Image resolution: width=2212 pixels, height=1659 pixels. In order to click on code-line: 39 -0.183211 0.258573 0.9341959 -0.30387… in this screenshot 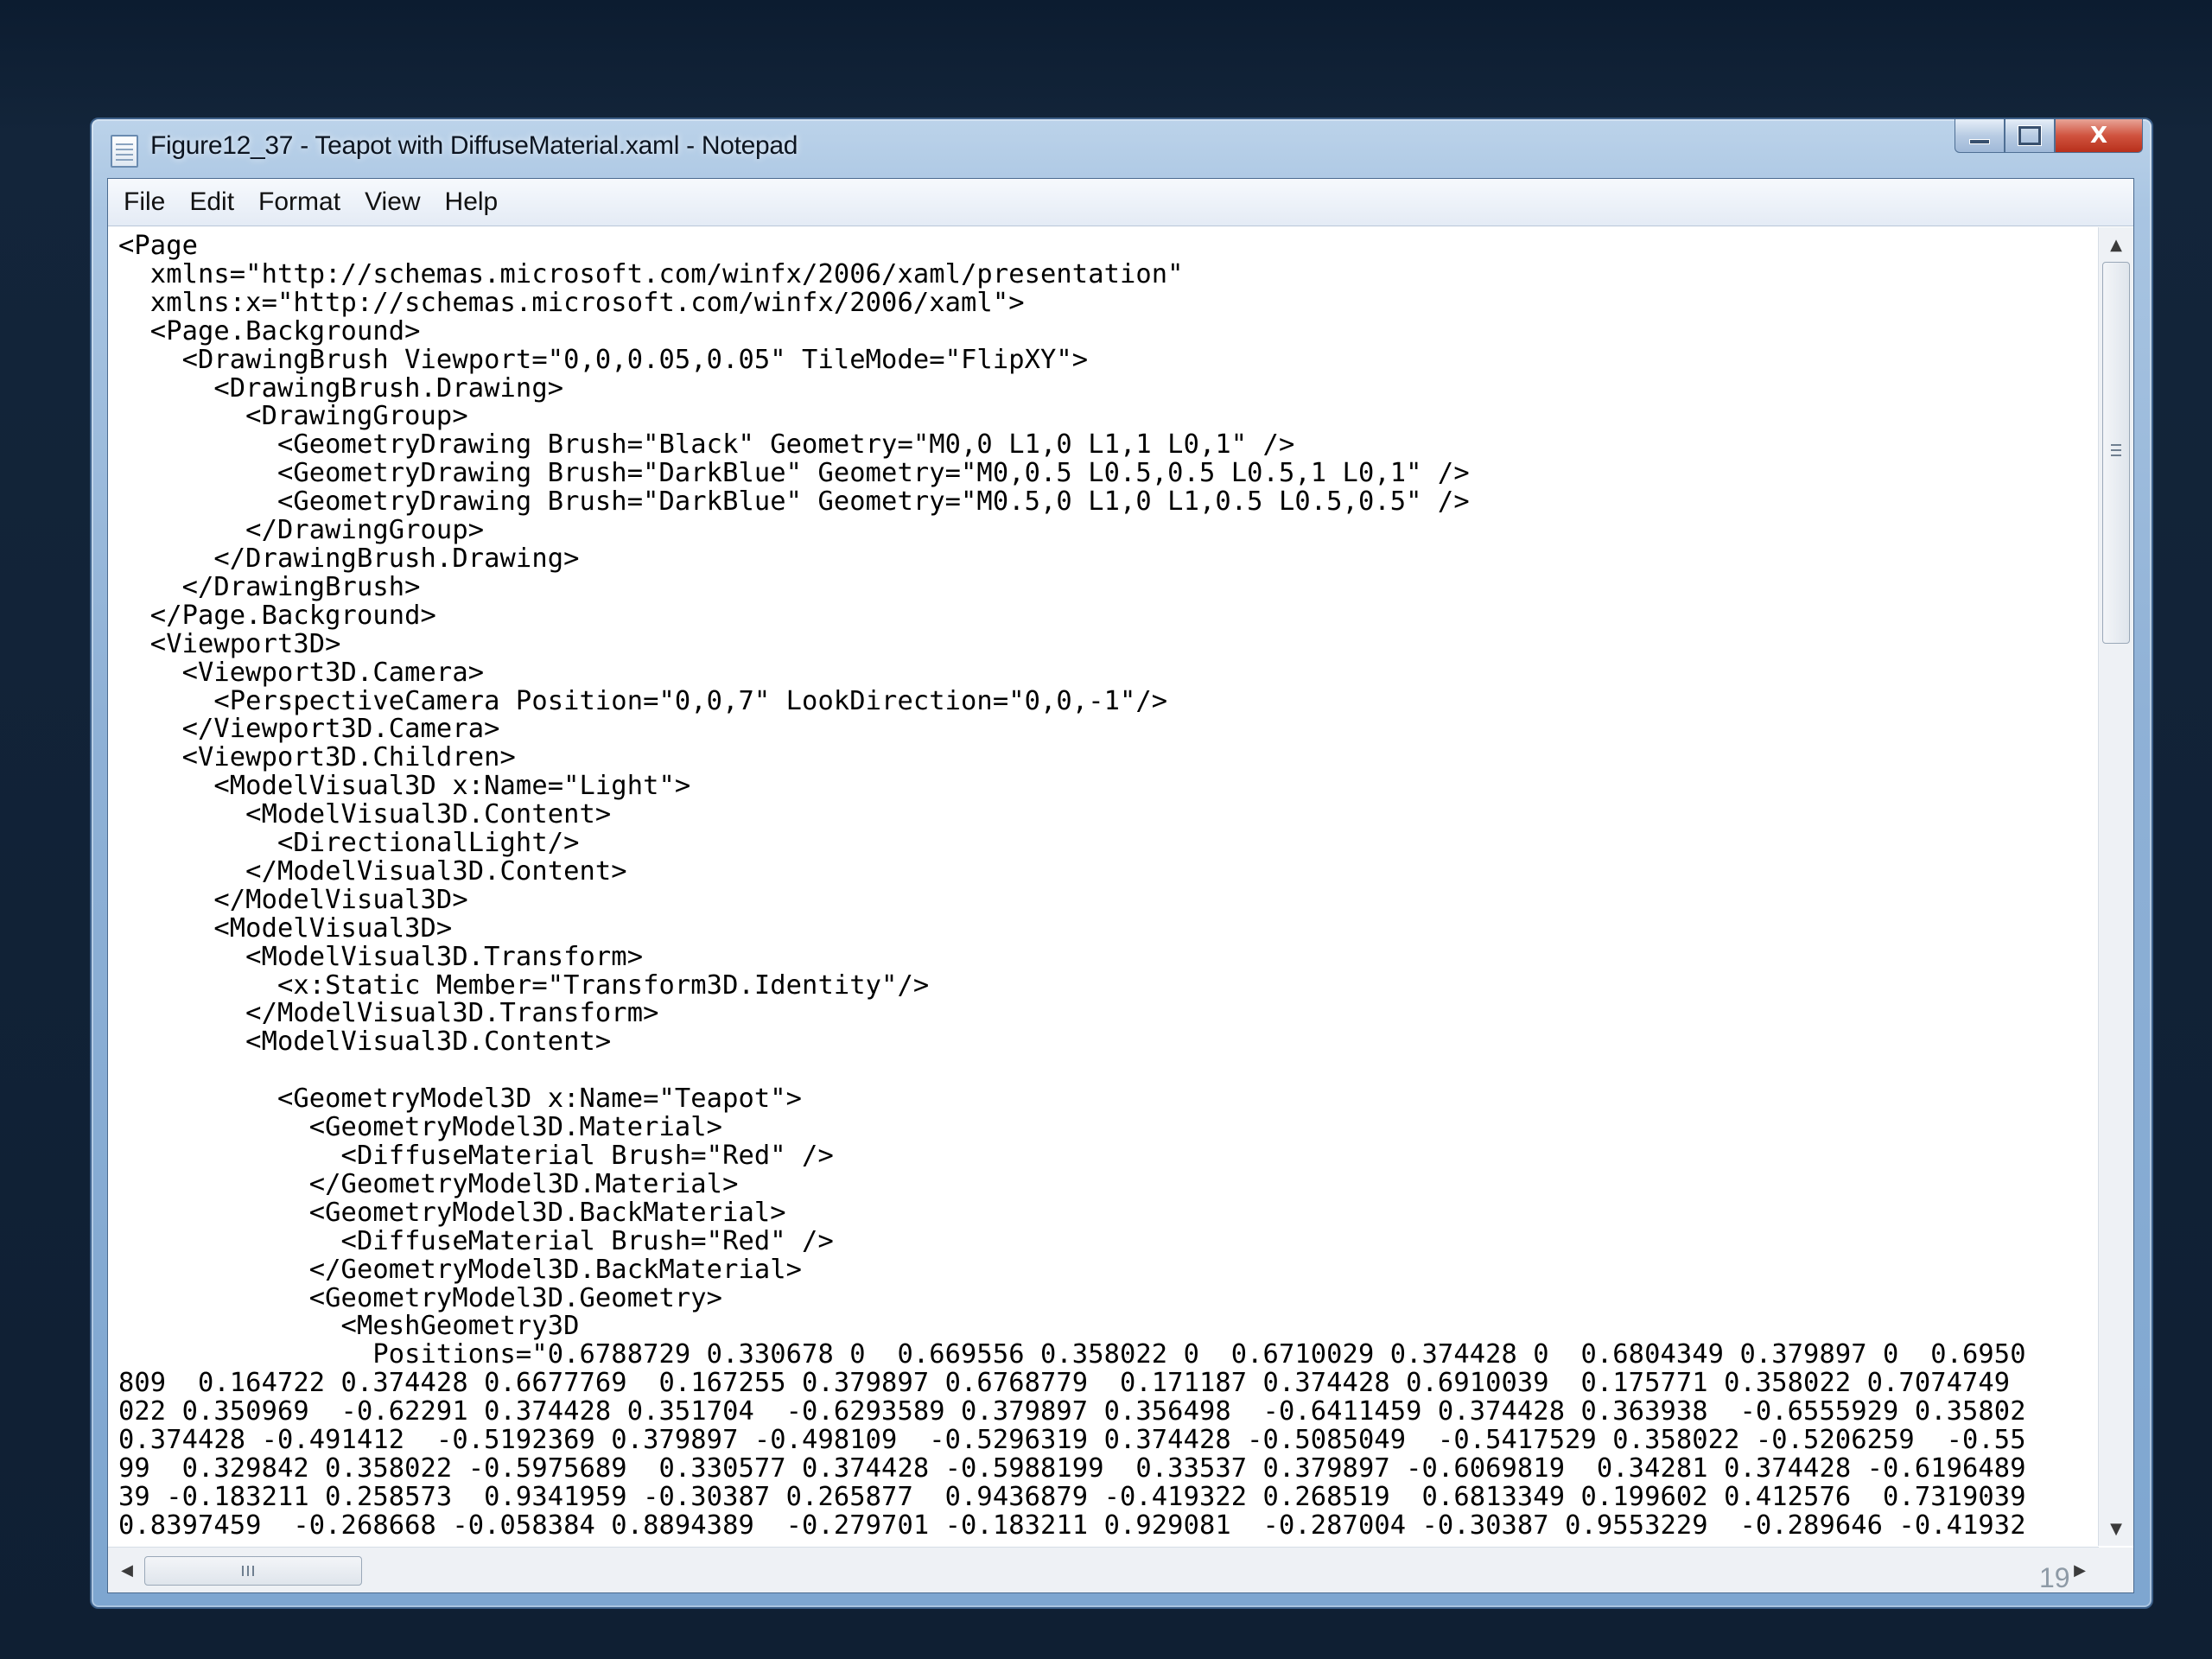, I will do `click(1072, 1496)`.